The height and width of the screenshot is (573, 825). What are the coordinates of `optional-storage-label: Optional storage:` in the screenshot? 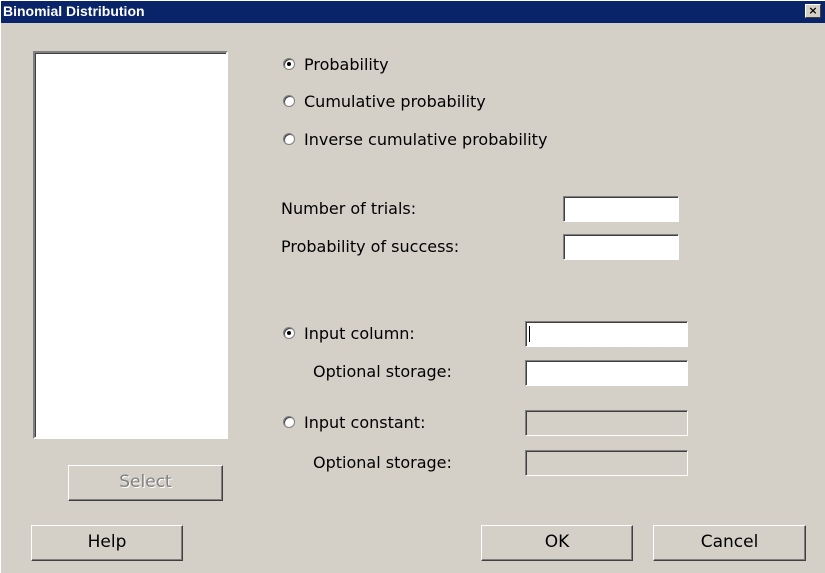 It's located at (382, 371).